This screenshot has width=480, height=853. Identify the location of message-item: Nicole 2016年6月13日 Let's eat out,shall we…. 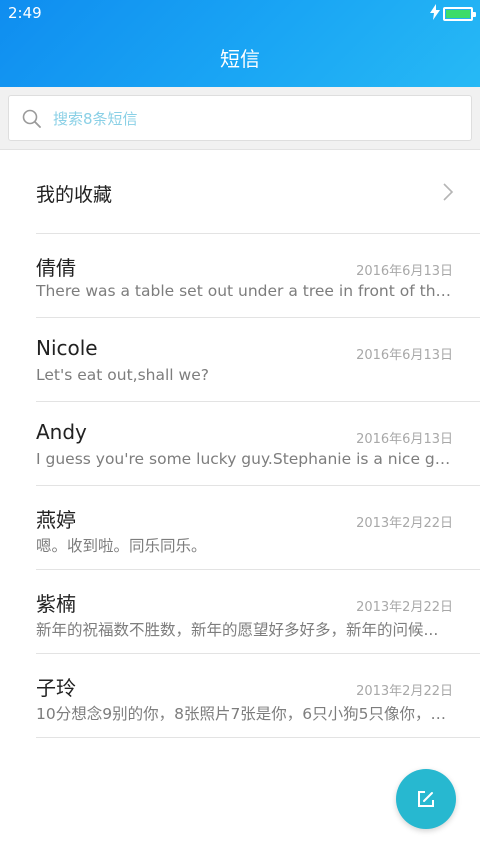
(240, 360).